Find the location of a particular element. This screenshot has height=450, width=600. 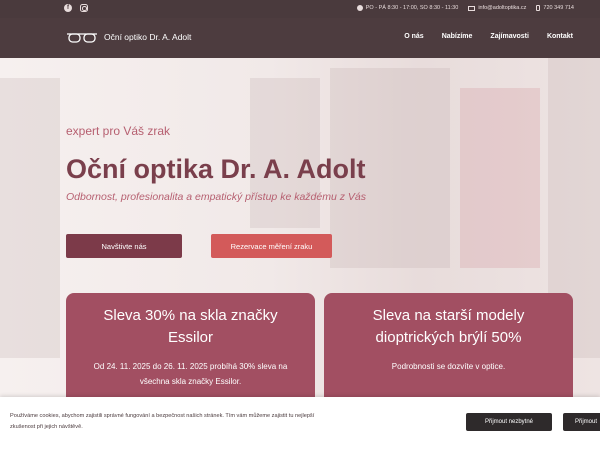

email-text: info@adoltoptika.cz is located at coordinates (502, 8).